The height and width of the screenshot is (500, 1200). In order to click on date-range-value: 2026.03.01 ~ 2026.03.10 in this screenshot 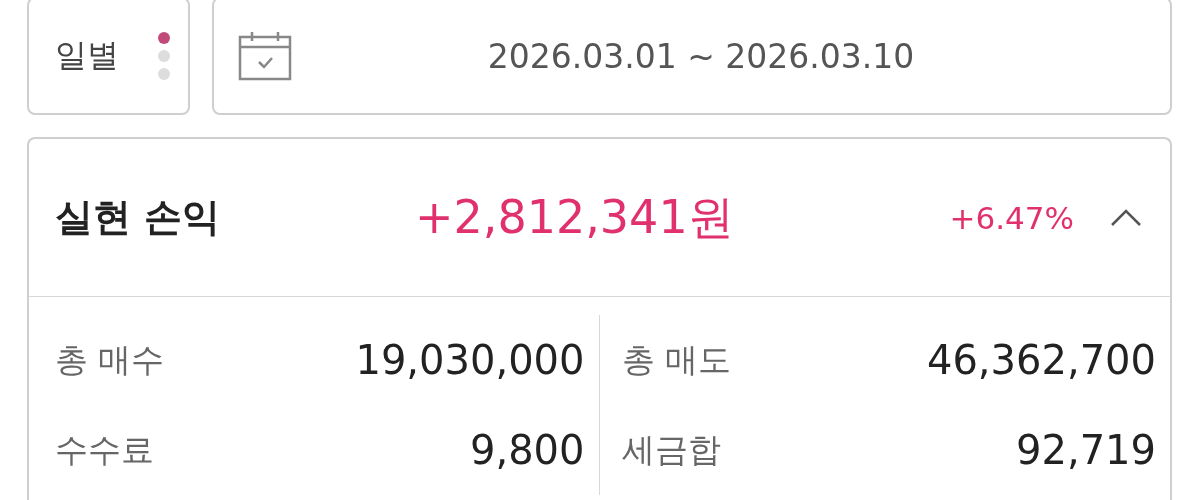, I will do `click(701, 56)`.